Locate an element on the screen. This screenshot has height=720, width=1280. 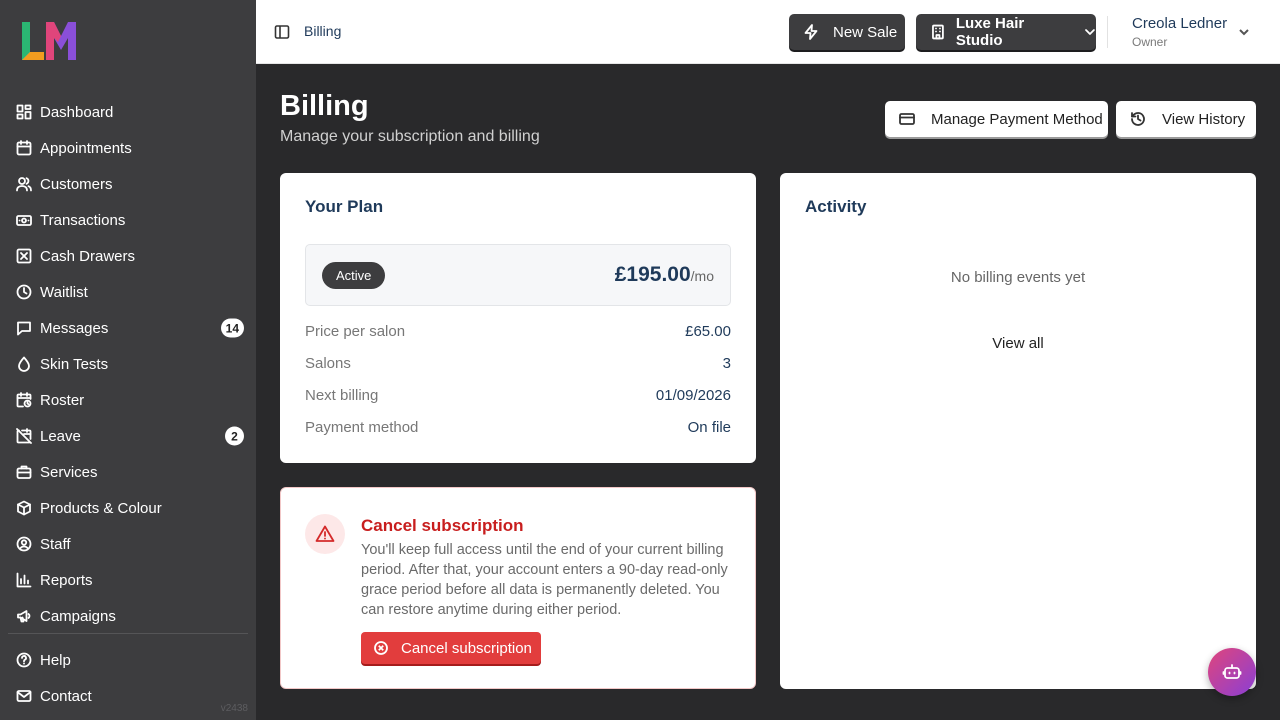
sidebar-item-label: Leave is located at coordinates (60, 436).